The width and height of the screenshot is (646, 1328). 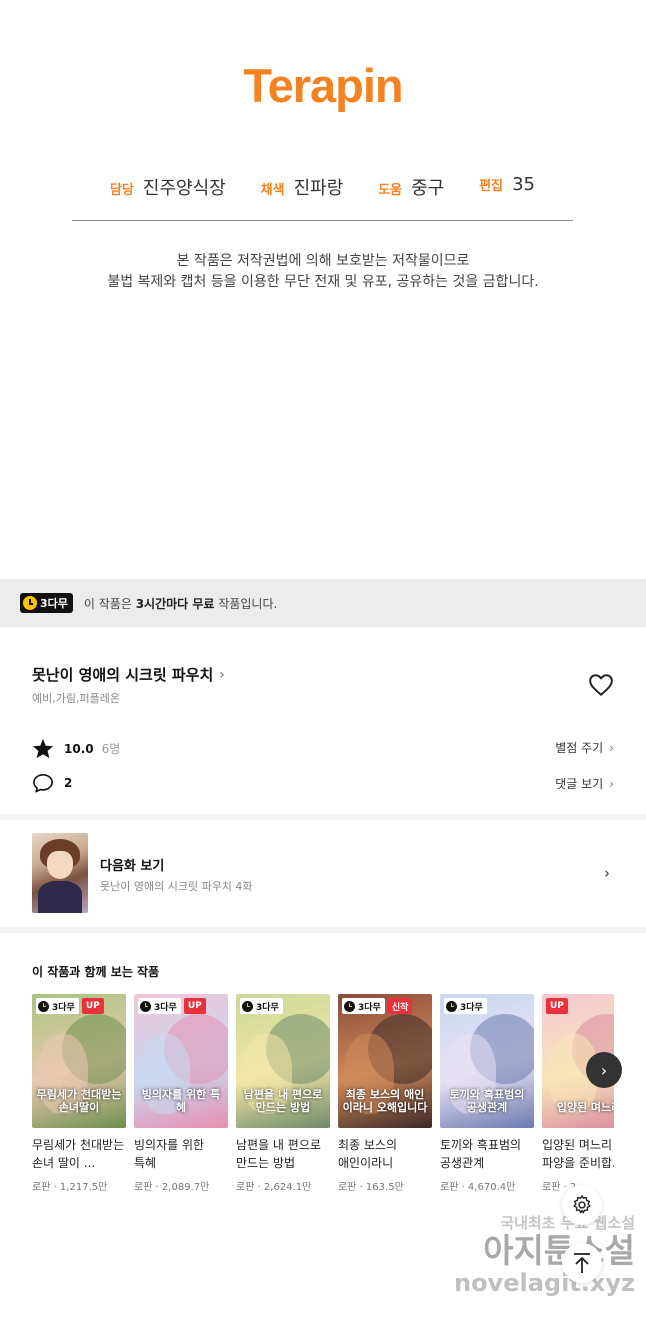 What do you see at coordinates (278, 1154) in the screenshot?
I see `recommended-work-title: 남편을 내 편으로 만드는 방법` at bounding box center [278, 1154].